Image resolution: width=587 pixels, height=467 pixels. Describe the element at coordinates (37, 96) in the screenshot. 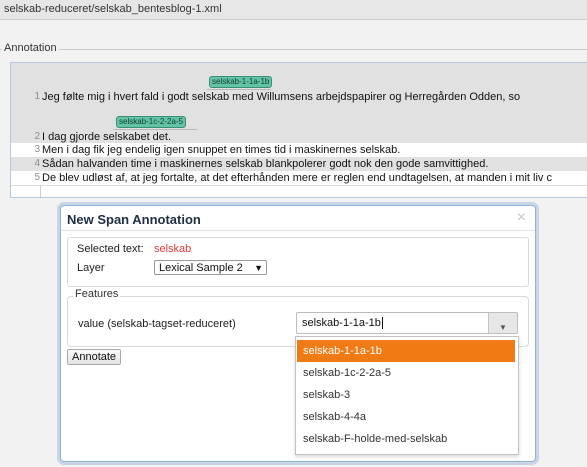

I see `line-number: 1` at that location.